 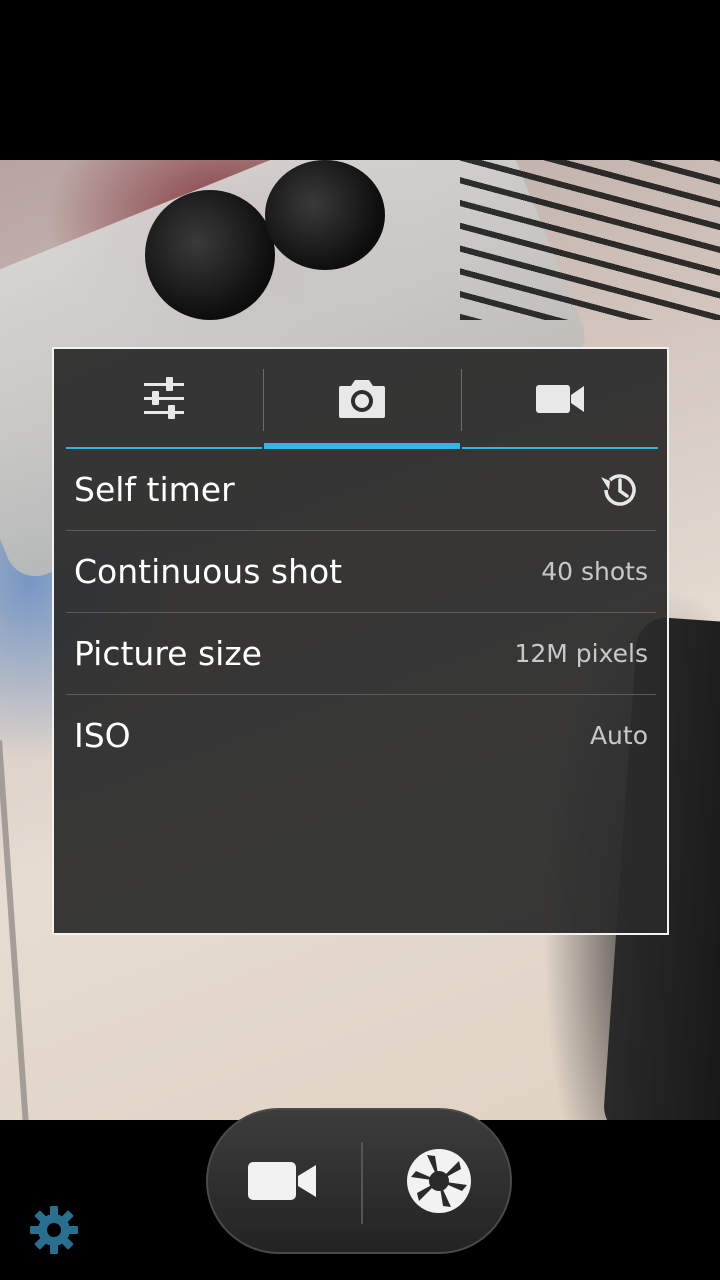 I want to click on gear-icon, so click(x=54, y=1230).